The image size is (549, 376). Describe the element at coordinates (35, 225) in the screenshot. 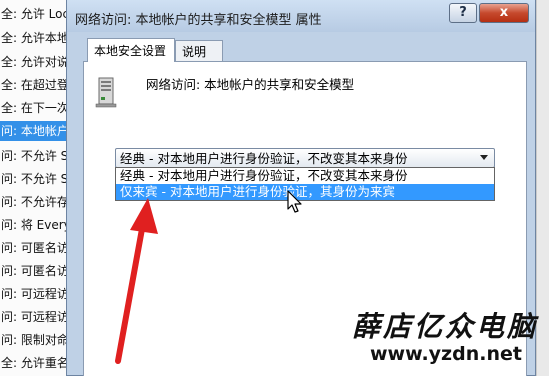

I see `policy-list-item: 问: 将 Every` at that location.